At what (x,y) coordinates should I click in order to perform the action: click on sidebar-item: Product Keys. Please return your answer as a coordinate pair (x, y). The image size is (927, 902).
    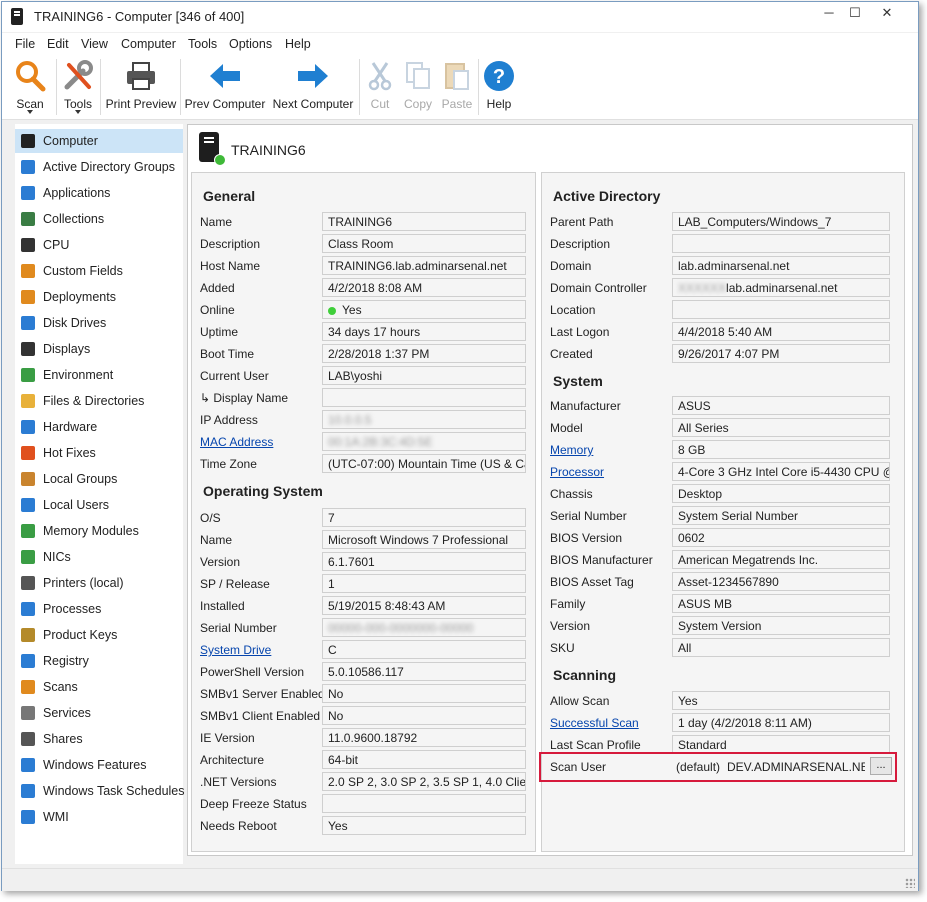
    Looking at the image, I should click on (99, 635).